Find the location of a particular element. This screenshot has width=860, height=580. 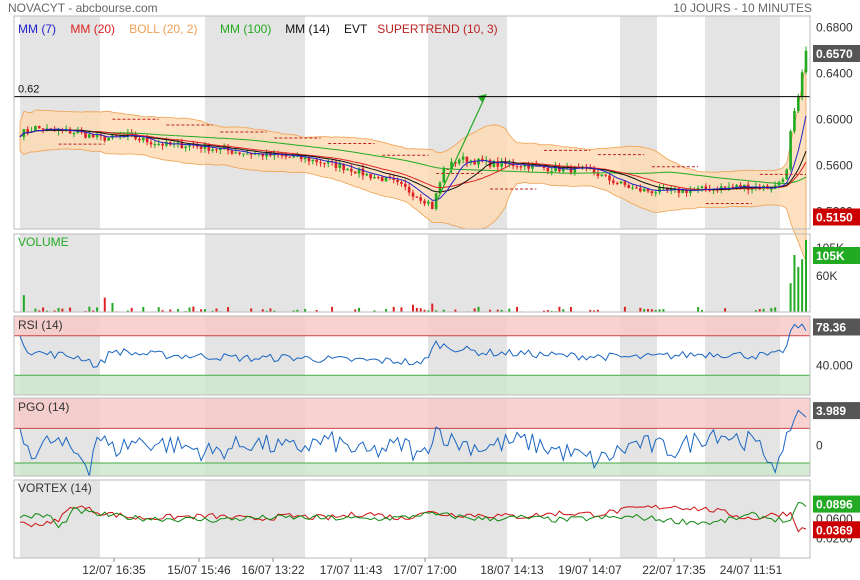

rsi-tick-label: 40.000 is located at coordinates (834, 365).